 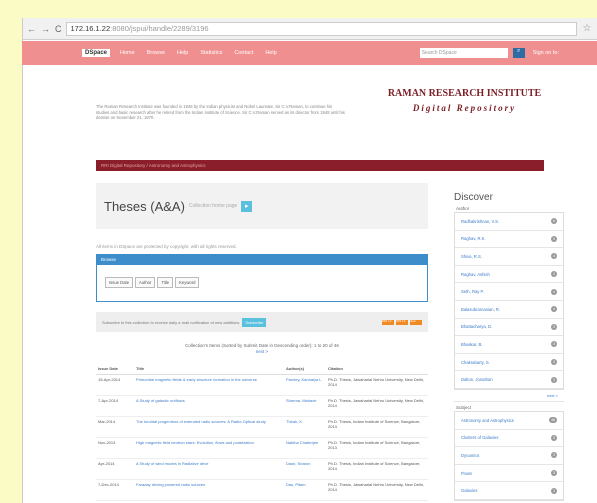 I want to click on row-author-link: Nabiha Chatterjee, so click(x=305, y=448).